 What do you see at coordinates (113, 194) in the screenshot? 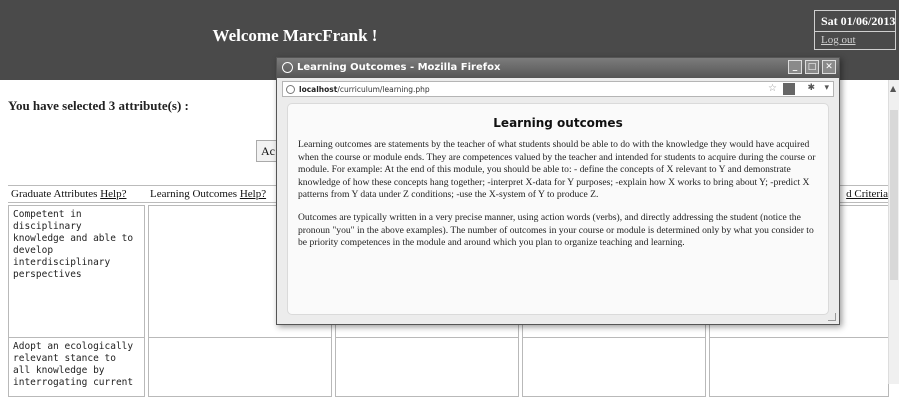
I see `graduate-attributes-help-link: Help?` at bounding box center [113, 194].